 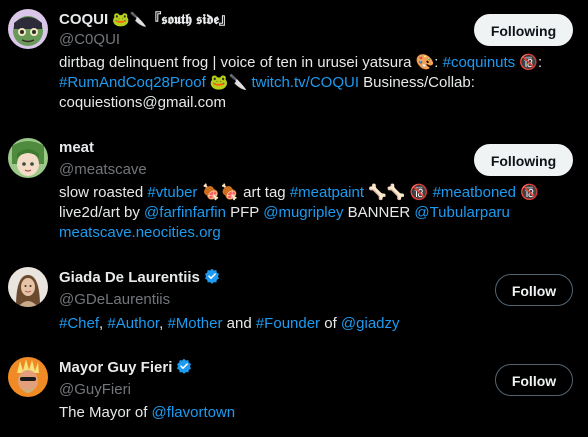 What do you see at coordinates (462, 212) in the screenshot?
I see `mention-link: @Tubularparu` at bounding box center [462, 212].